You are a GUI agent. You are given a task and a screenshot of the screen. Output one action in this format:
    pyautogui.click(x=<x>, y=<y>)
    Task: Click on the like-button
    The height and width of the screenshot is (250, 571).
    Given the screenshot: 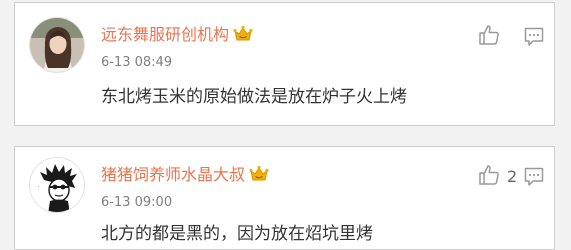 What is the action you would take?
    pyautogui.click(x=492, y=37)
    